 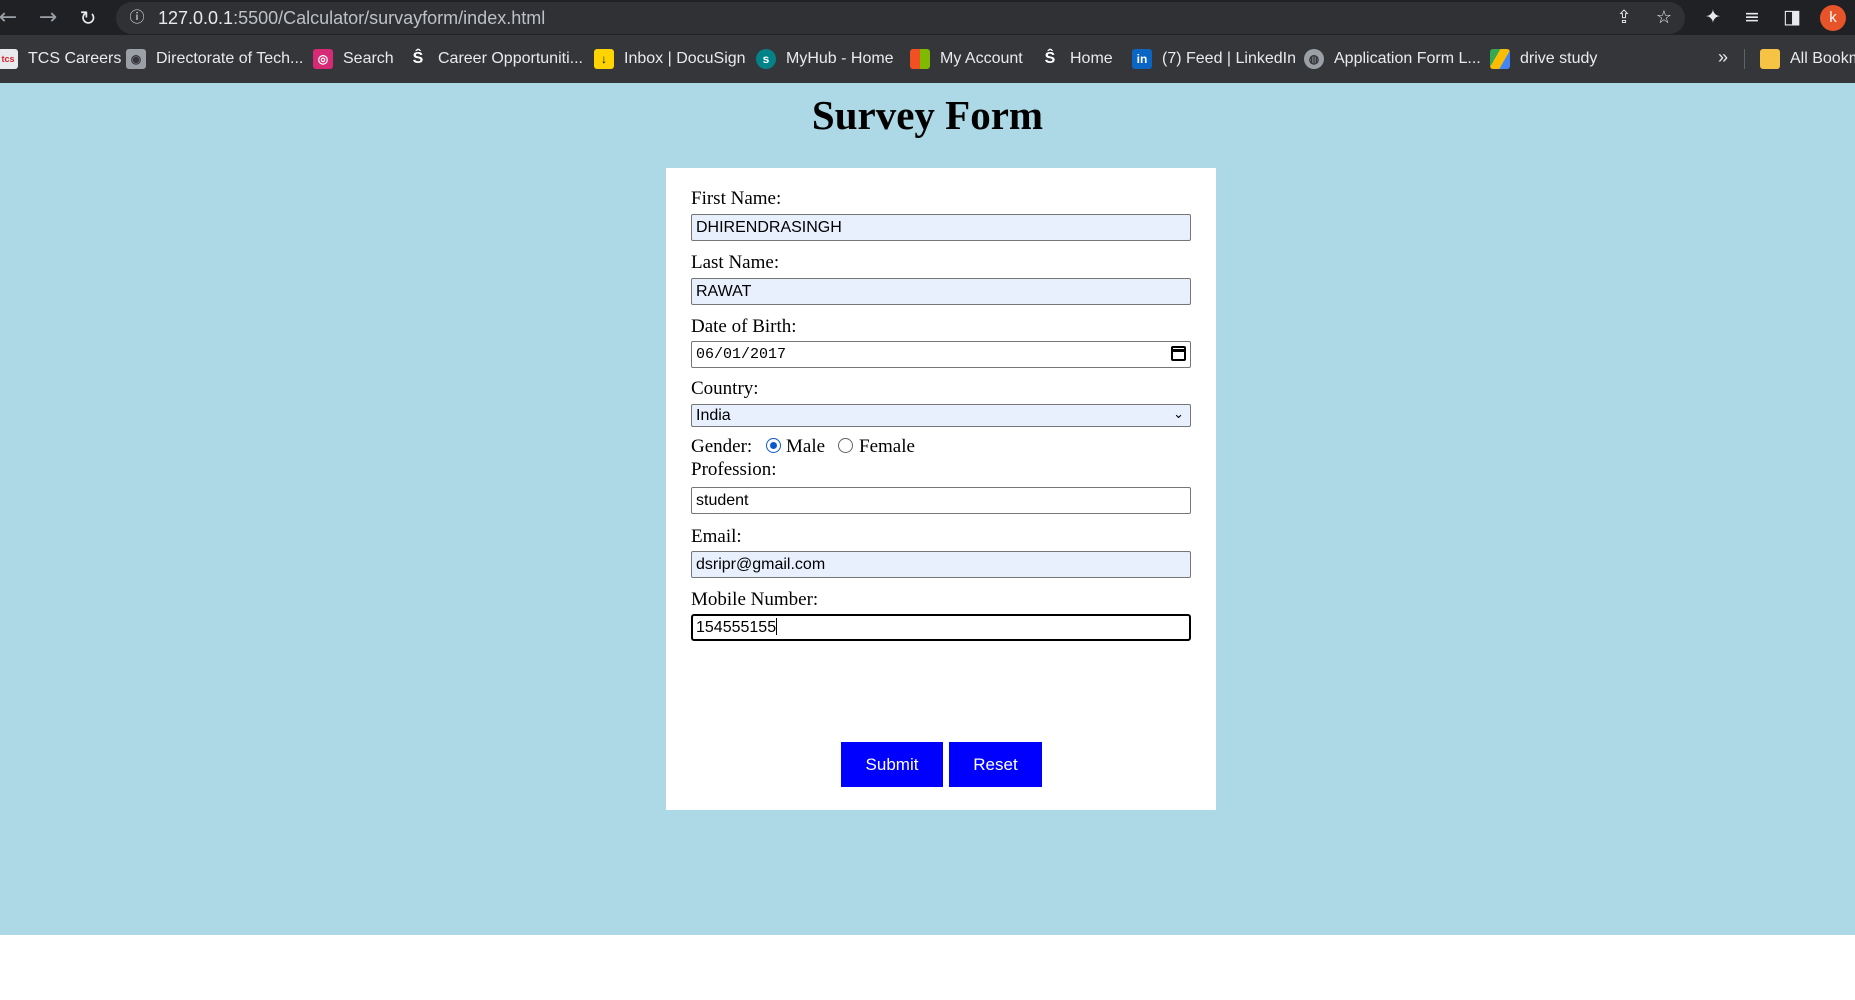 What do you see at coordinates (741, 354) in the screenshot?
I see `dob-value: 06/01/2017` at bounding box center [741, 354].